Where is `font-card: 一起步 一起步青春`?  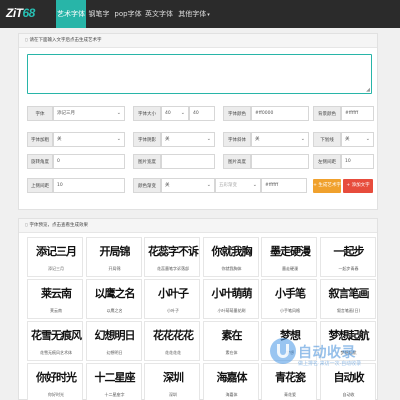 font-card: 一起步 一起步青春 is located at coordinates (347, 257).